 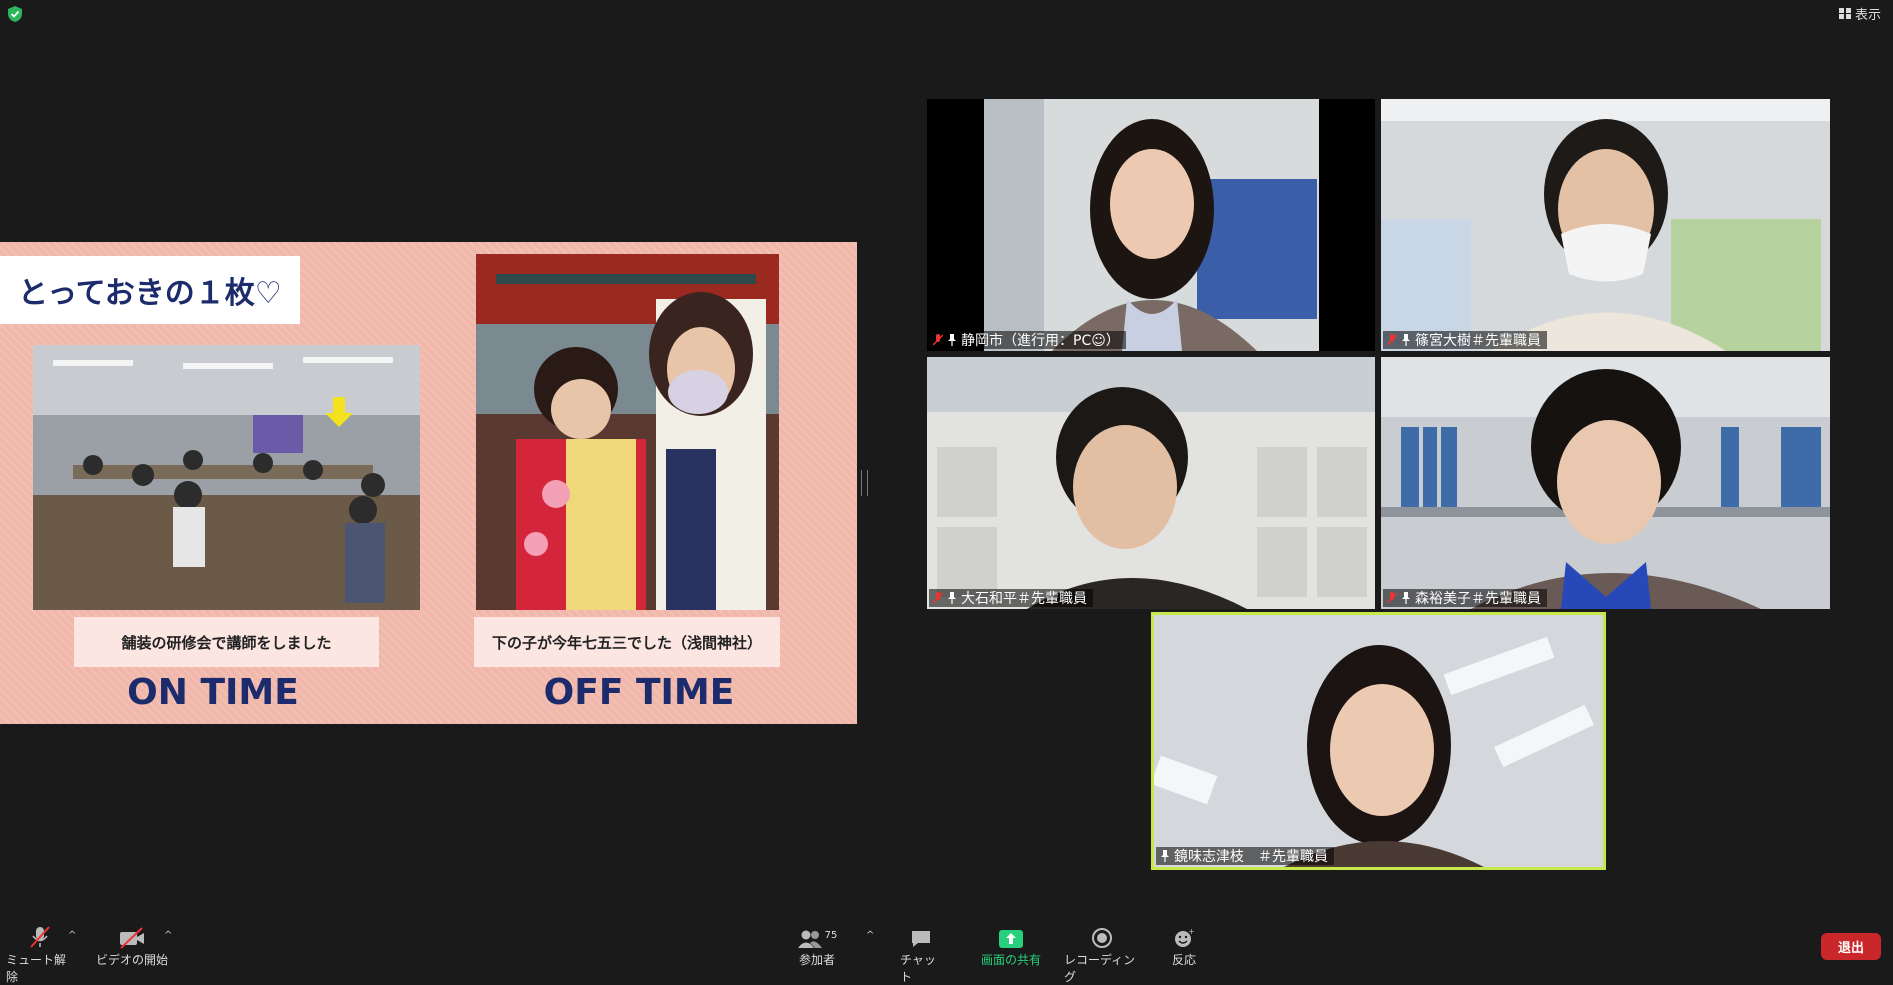 I want to click on reactions-label: 反応, so click(x=1183, y=960).